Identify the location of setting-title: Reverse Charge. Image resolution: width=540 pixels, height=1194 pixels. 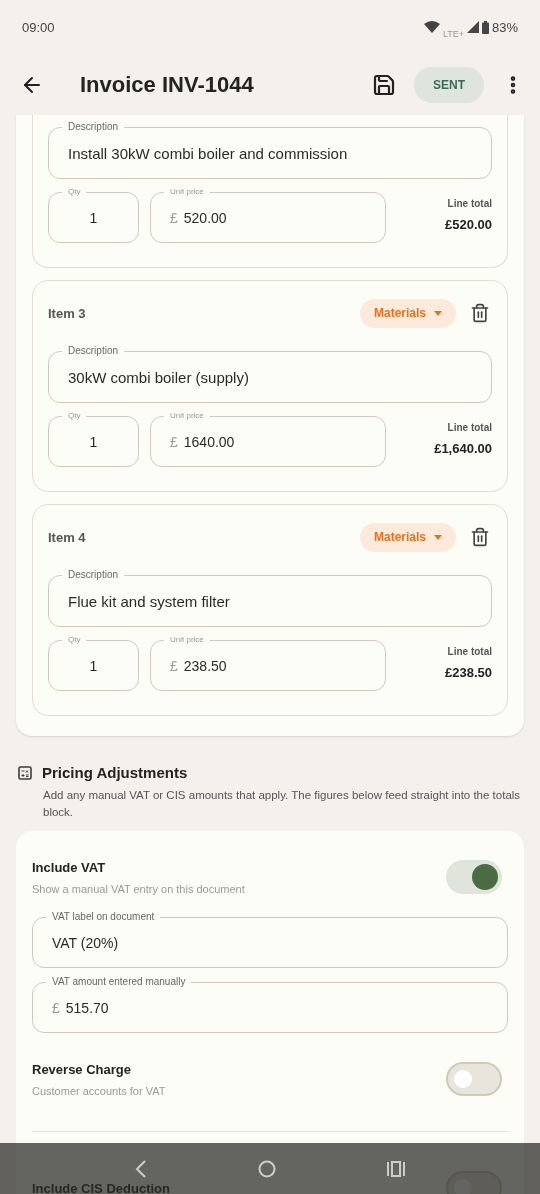
(82, 1069).